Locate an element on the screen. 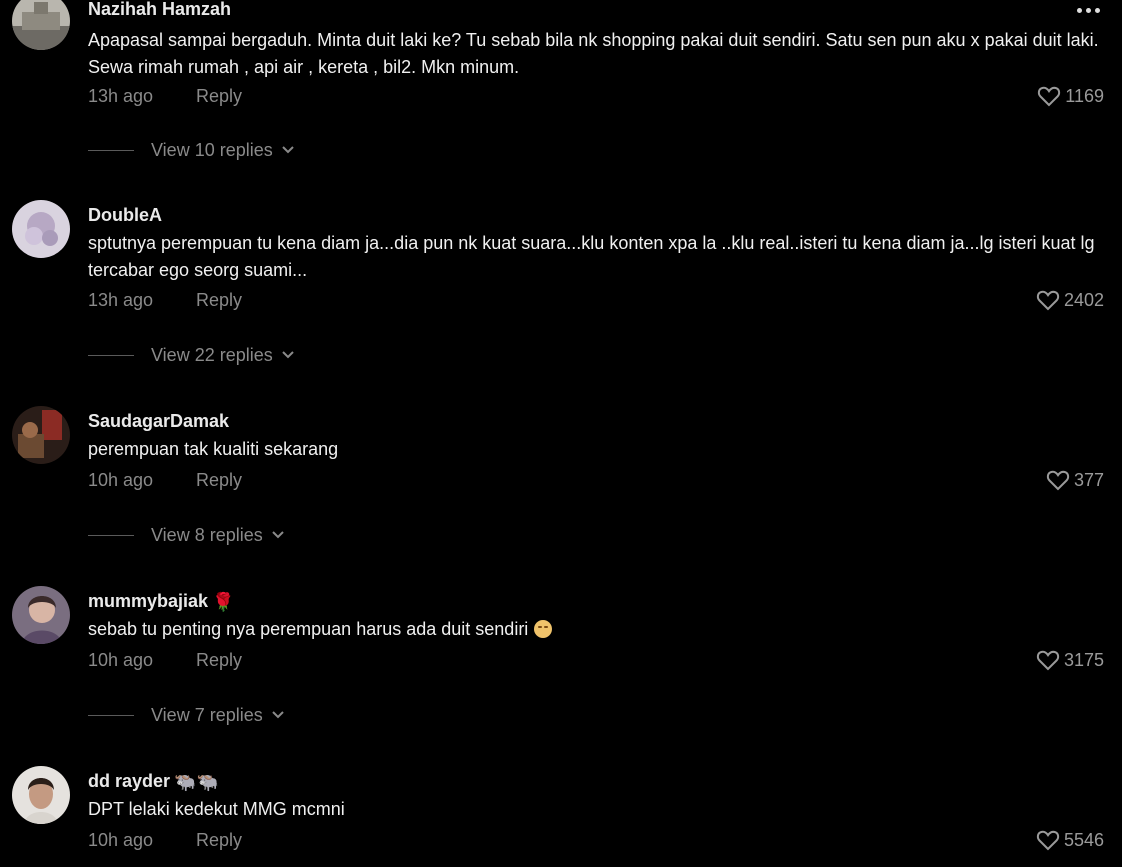 The image size is (1122, 867). view-replies-label: View 7 replies is located at coordinates (207, 715).